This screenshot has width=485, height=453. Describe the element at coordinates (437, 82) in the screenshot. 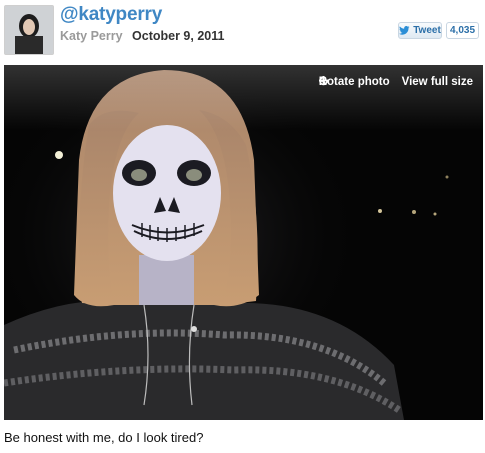

I see `view-full-size-label: View full size` at that location.